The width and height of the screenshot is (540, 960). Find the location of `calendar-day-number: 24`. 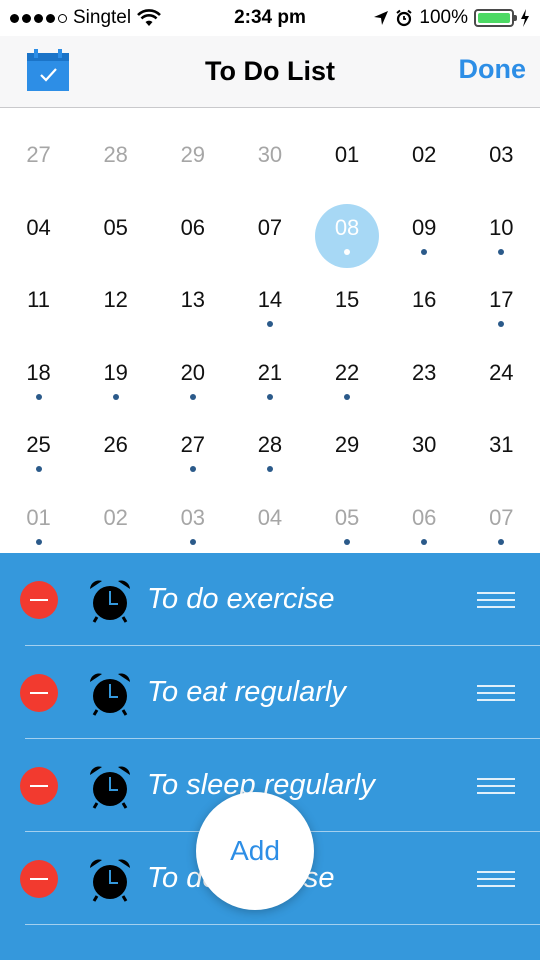

calendar-day-number: 24 is located at coordinates (501, 372).